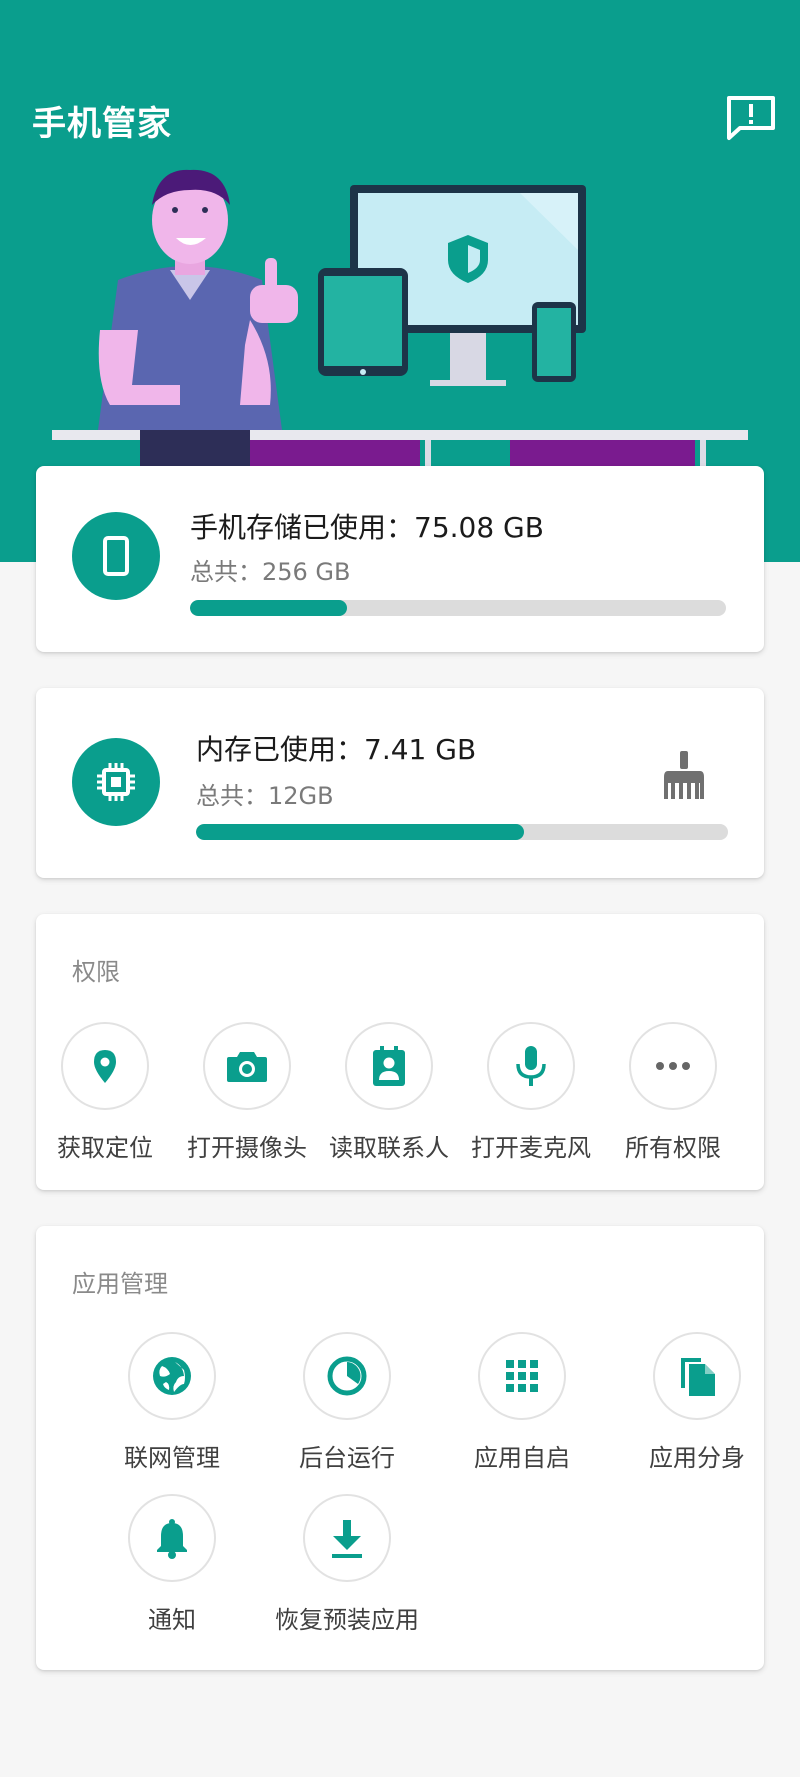 The height and width of the screenshot is (1777, 800). I want to click on globe-icon, so click(172, 1376).